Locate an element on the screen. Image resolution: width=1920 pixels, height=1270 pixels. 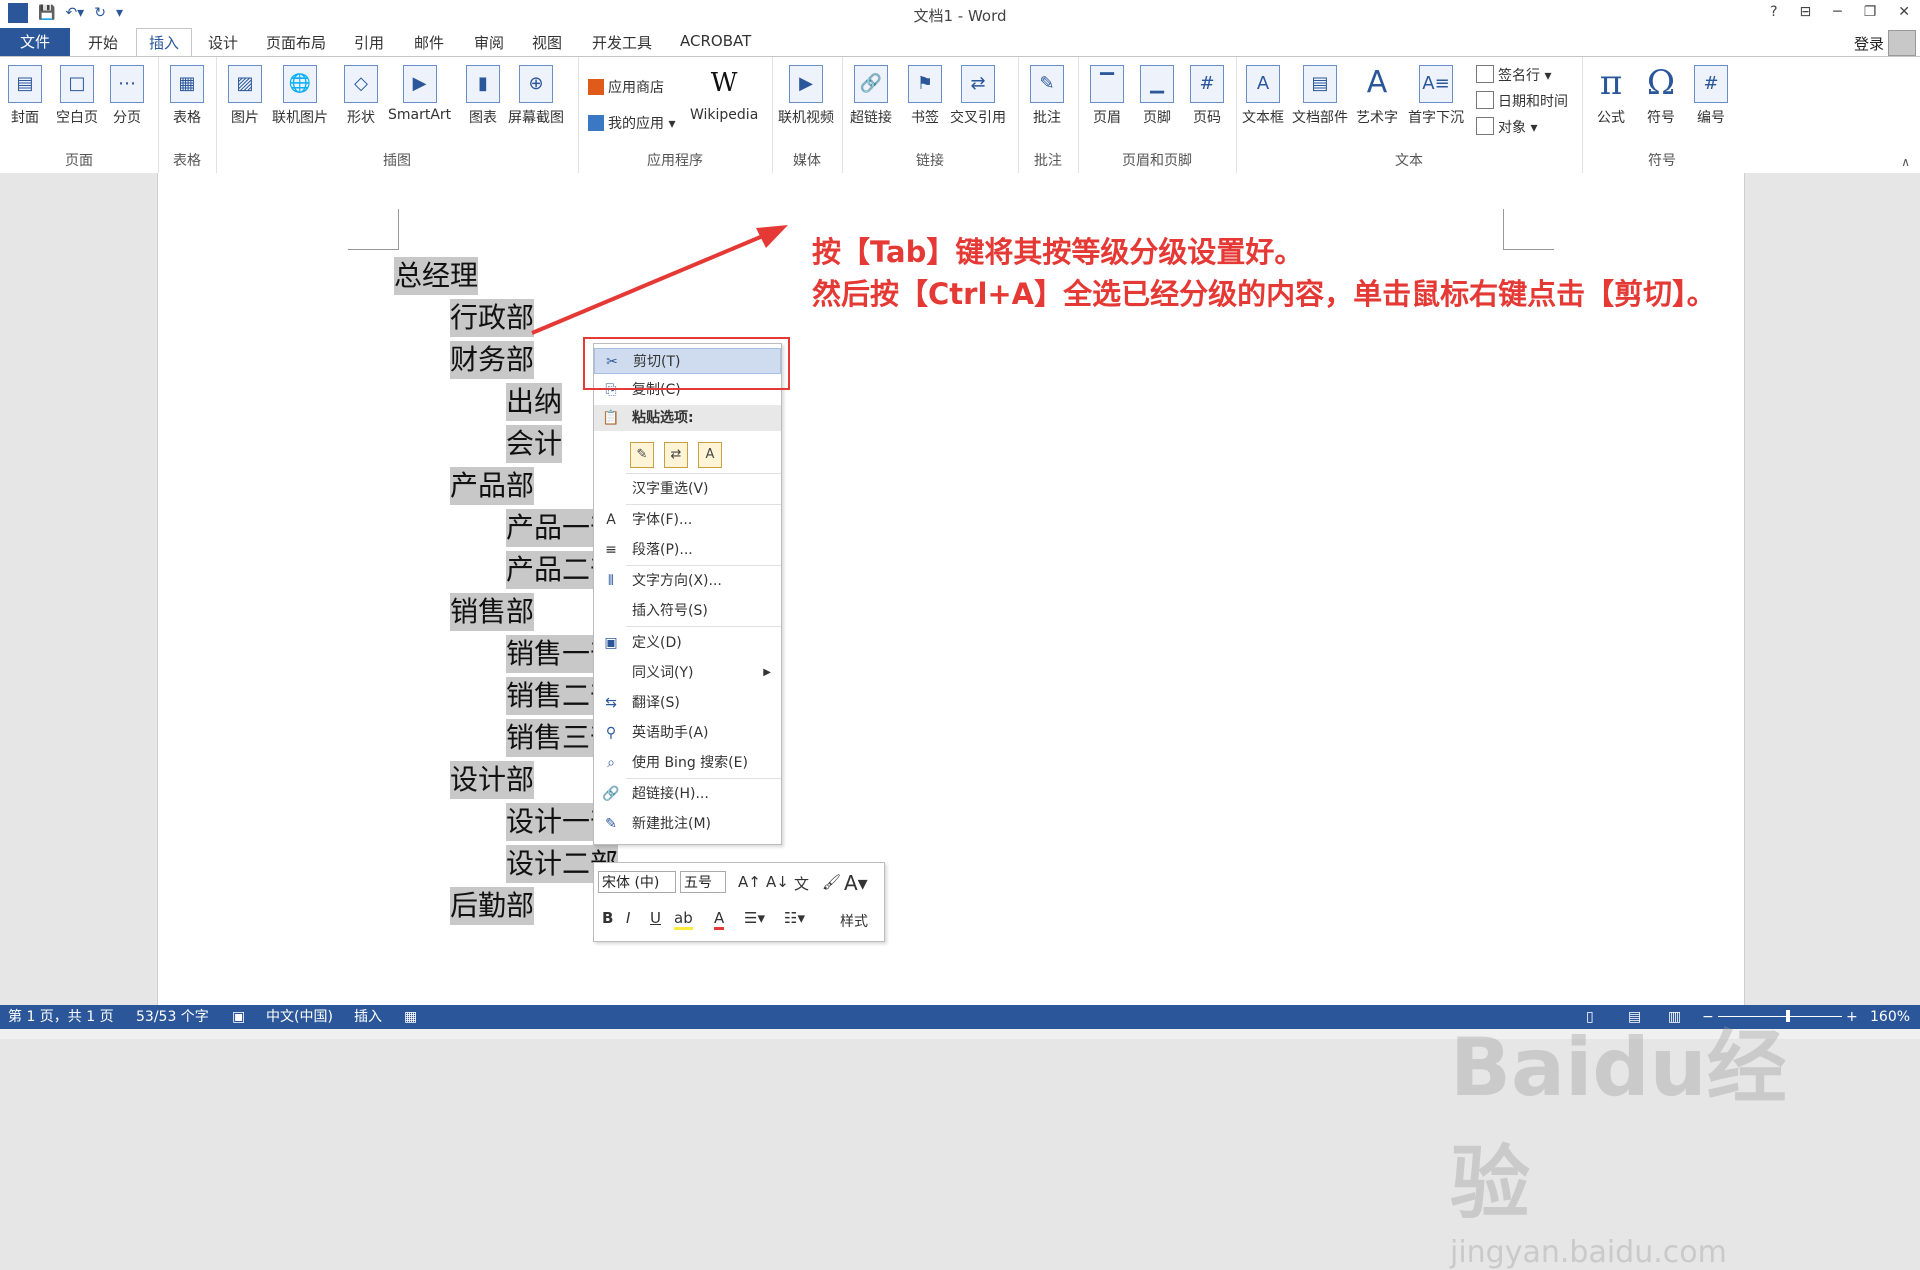
numbering-icon: ☷▾ is located at coordinates (794, 918).